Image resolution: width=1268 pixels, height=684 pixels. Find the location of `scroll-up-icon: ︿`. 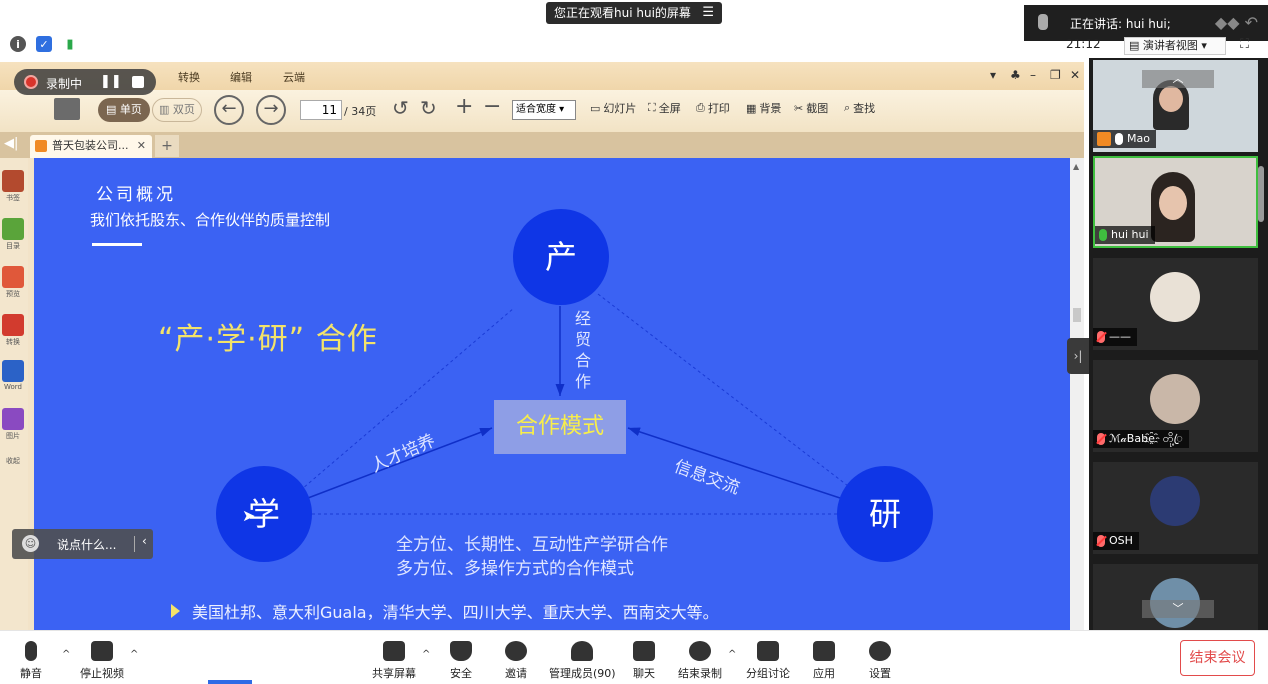

scroll-up-icon: ︿ is located at coordinates (1178, 79).